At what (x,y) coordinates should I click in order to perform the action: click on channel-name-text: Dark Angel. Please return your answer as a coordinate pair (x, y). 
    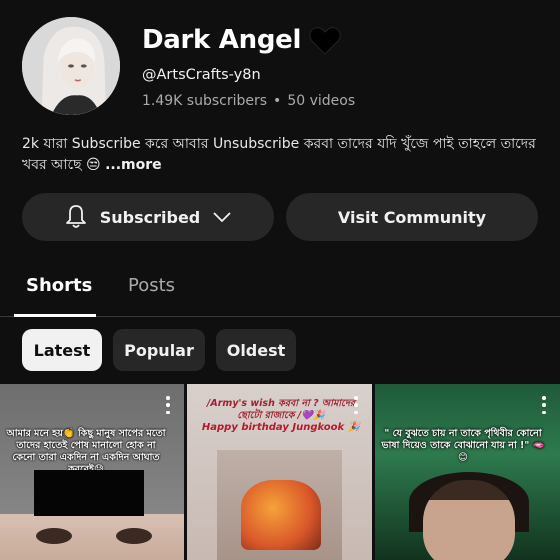
    Looking at the image, I should click on (222, 40).